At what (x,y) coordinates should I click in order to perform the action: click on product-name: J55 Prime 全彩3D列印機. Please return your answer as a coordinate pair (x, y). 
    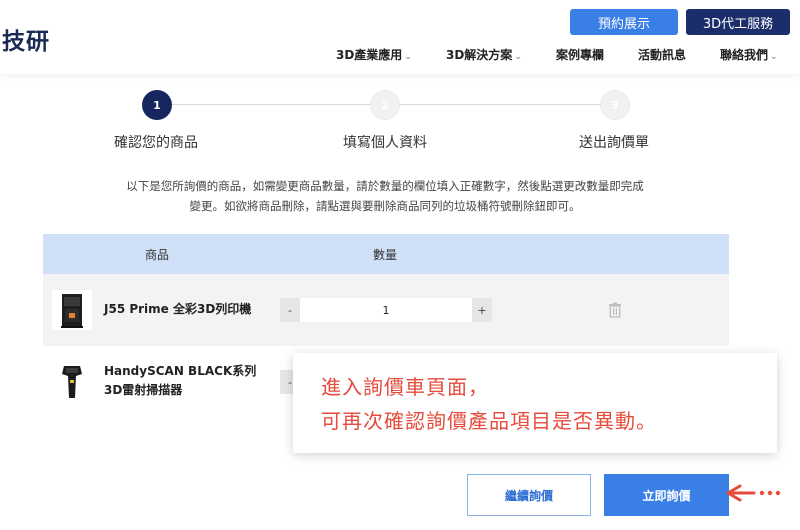
    Looking at the image, I should click on (177, 309).